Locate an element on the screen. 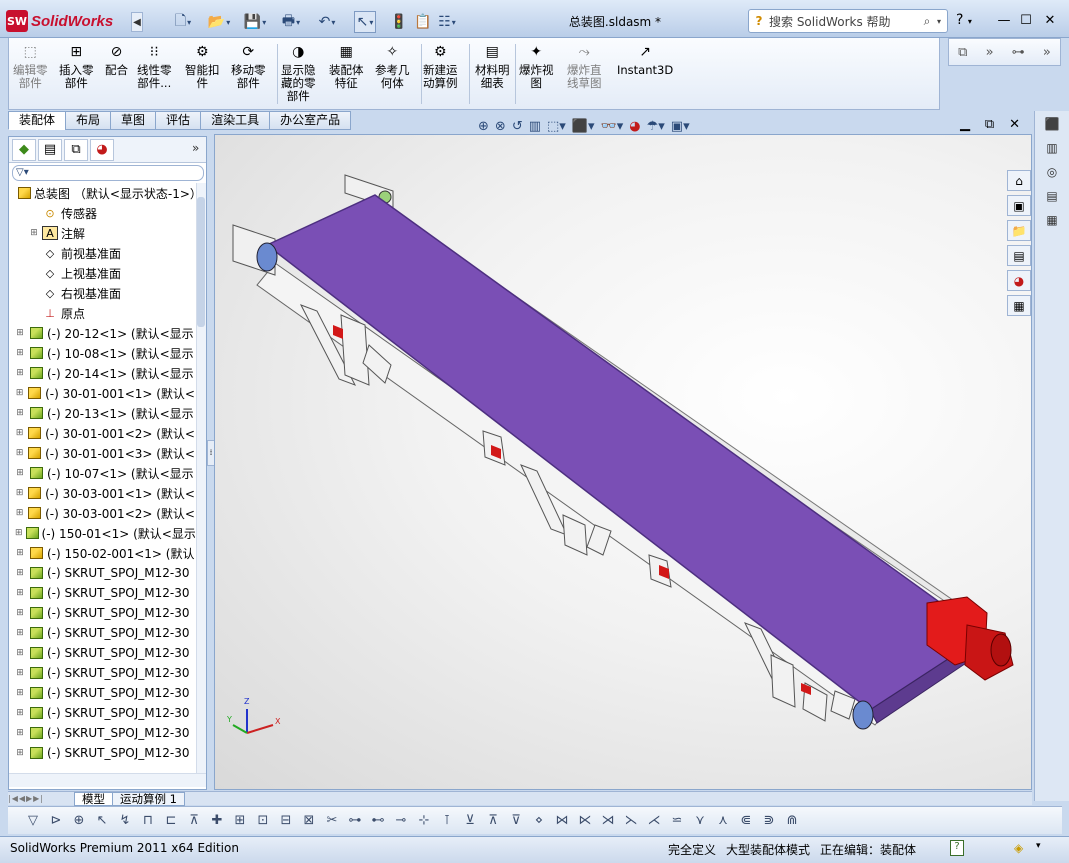 The image size is (1069, 863). tree-horizontal-scrollbar is located at coordinates (107, 780).